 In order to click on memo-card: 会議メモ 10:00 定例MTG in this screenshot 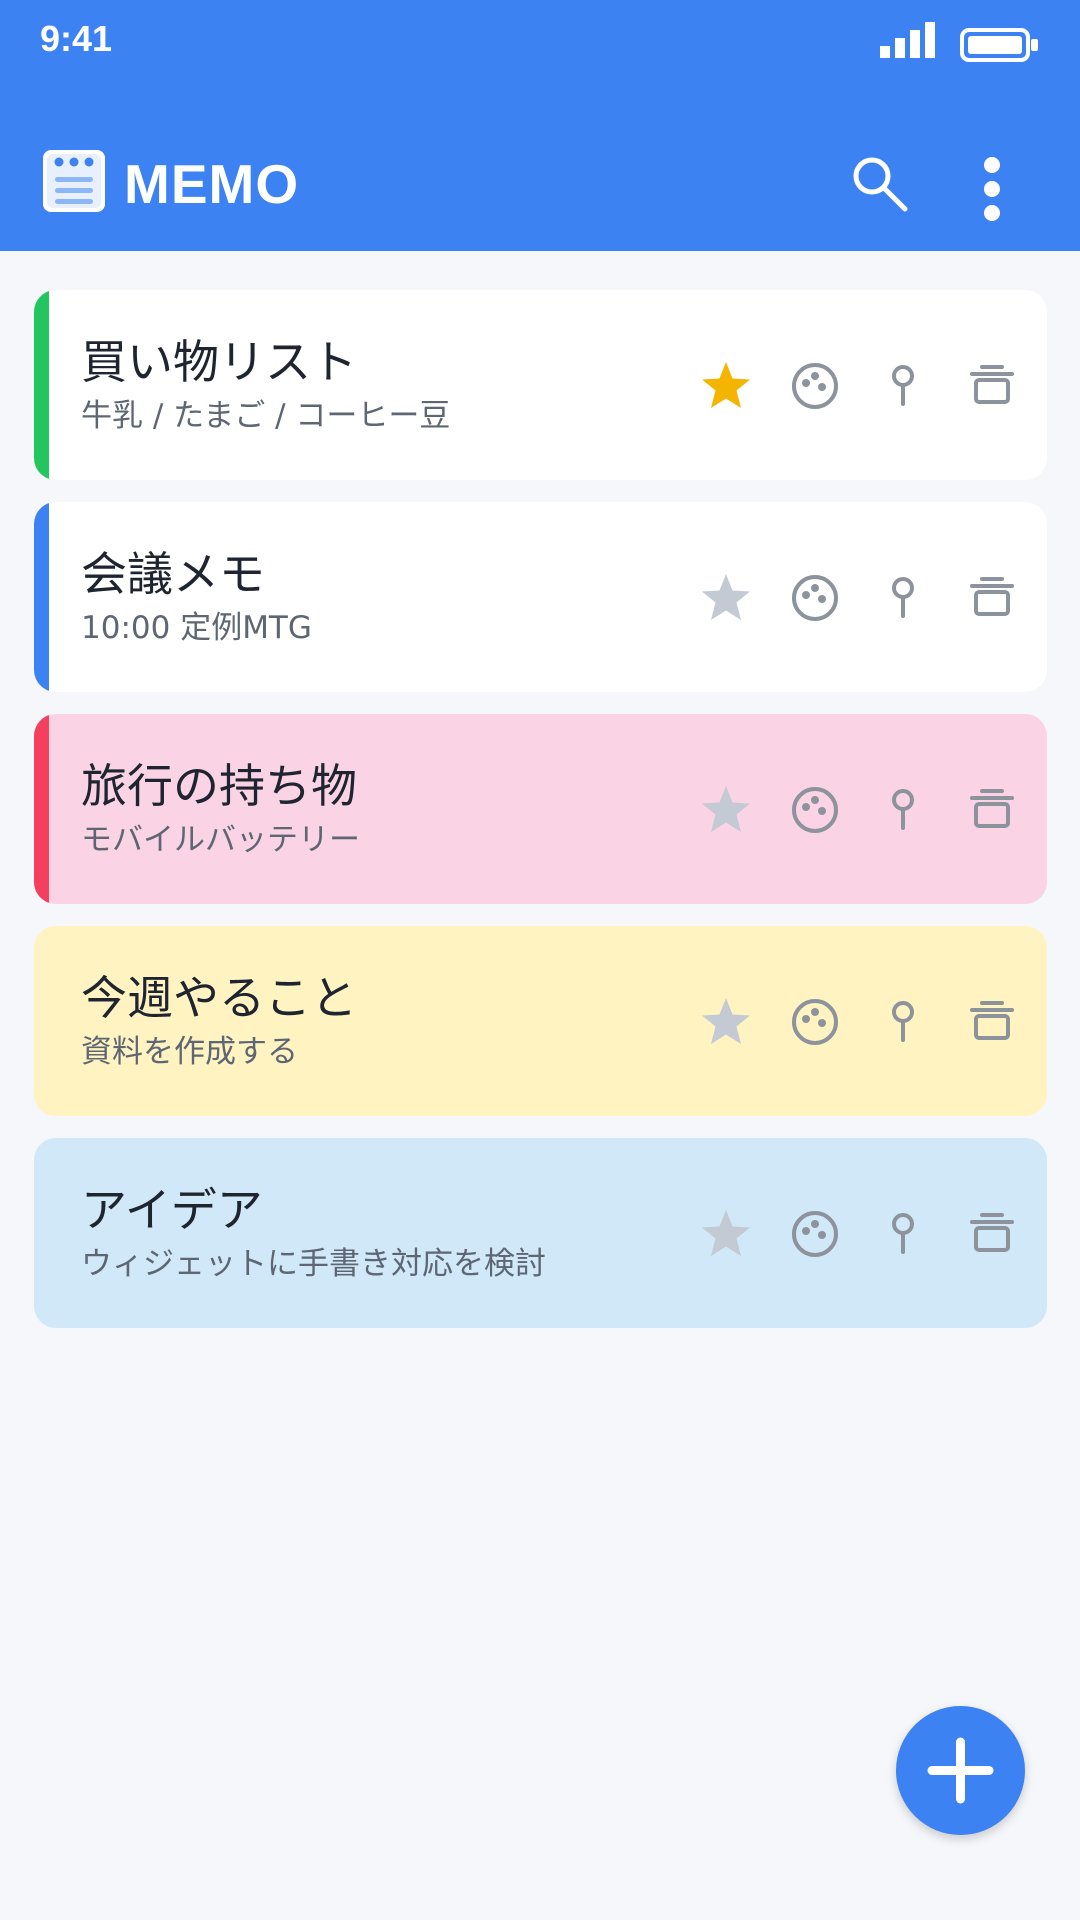, I will do `click(540, 597)`.